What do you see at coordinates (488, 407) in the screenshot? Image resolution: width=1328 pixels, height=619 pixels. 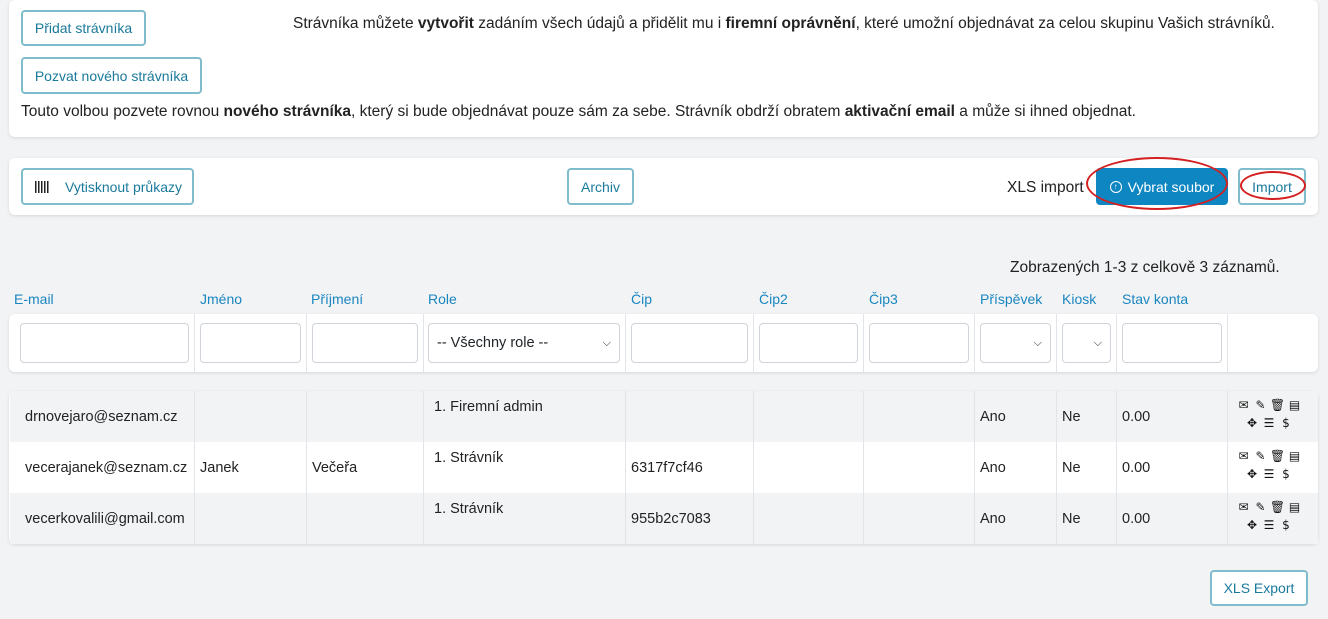 I see `cell-role: 1. Firemní admin` at bounding box center [488, 407].